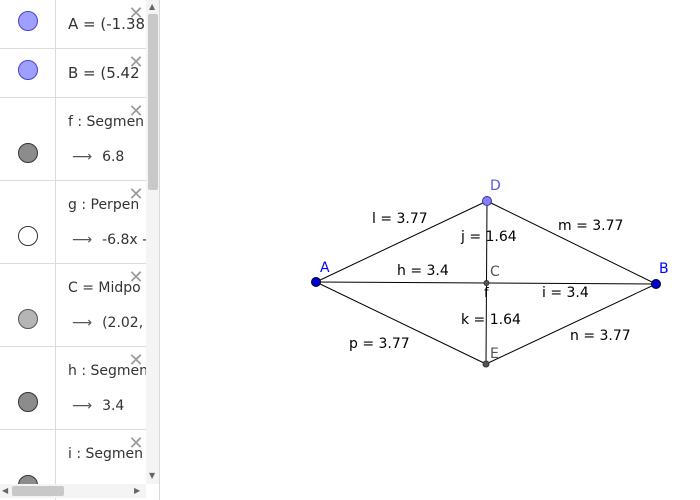 The image size is (700, 500). Describe the element at coordinates (487, 201) in the screenshot. I see `point-d` at that location.